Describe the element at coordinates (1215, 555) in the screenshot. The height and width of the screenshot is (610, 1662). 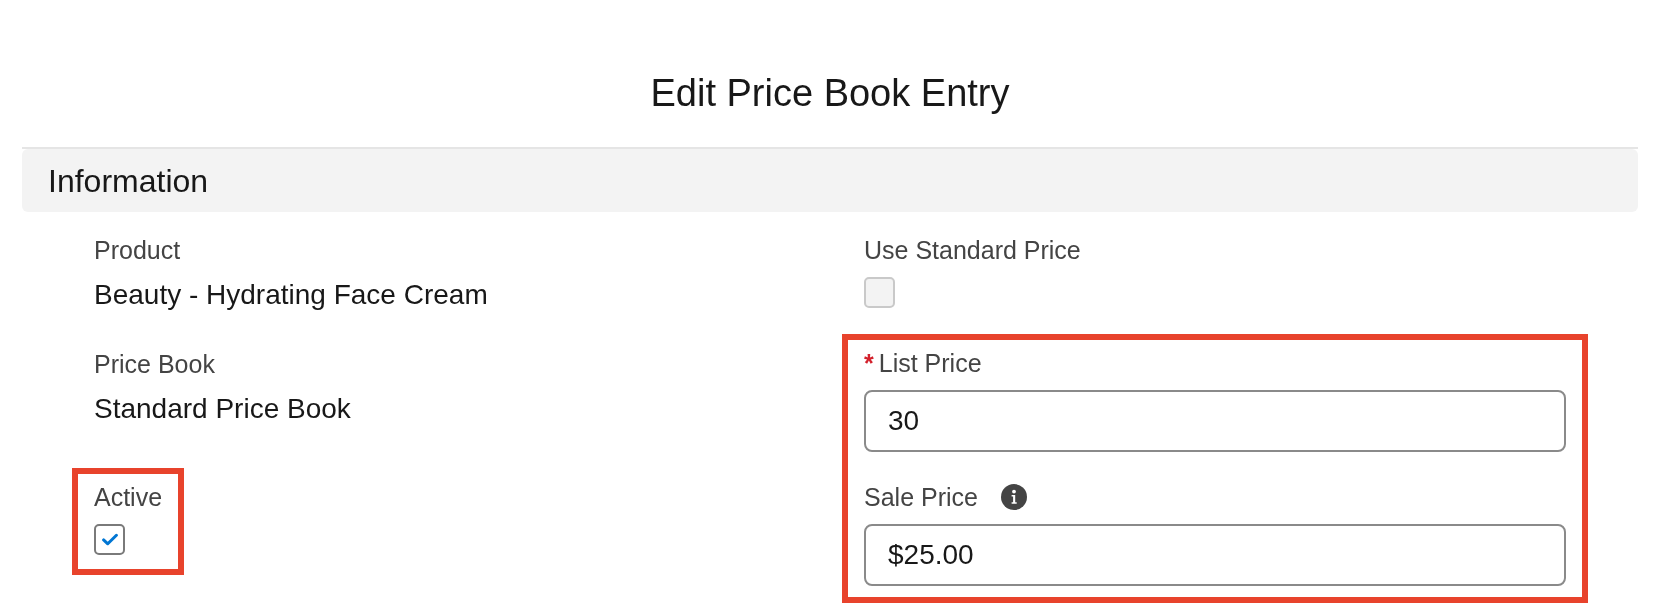
I see `text-input: $25.00` at that location.